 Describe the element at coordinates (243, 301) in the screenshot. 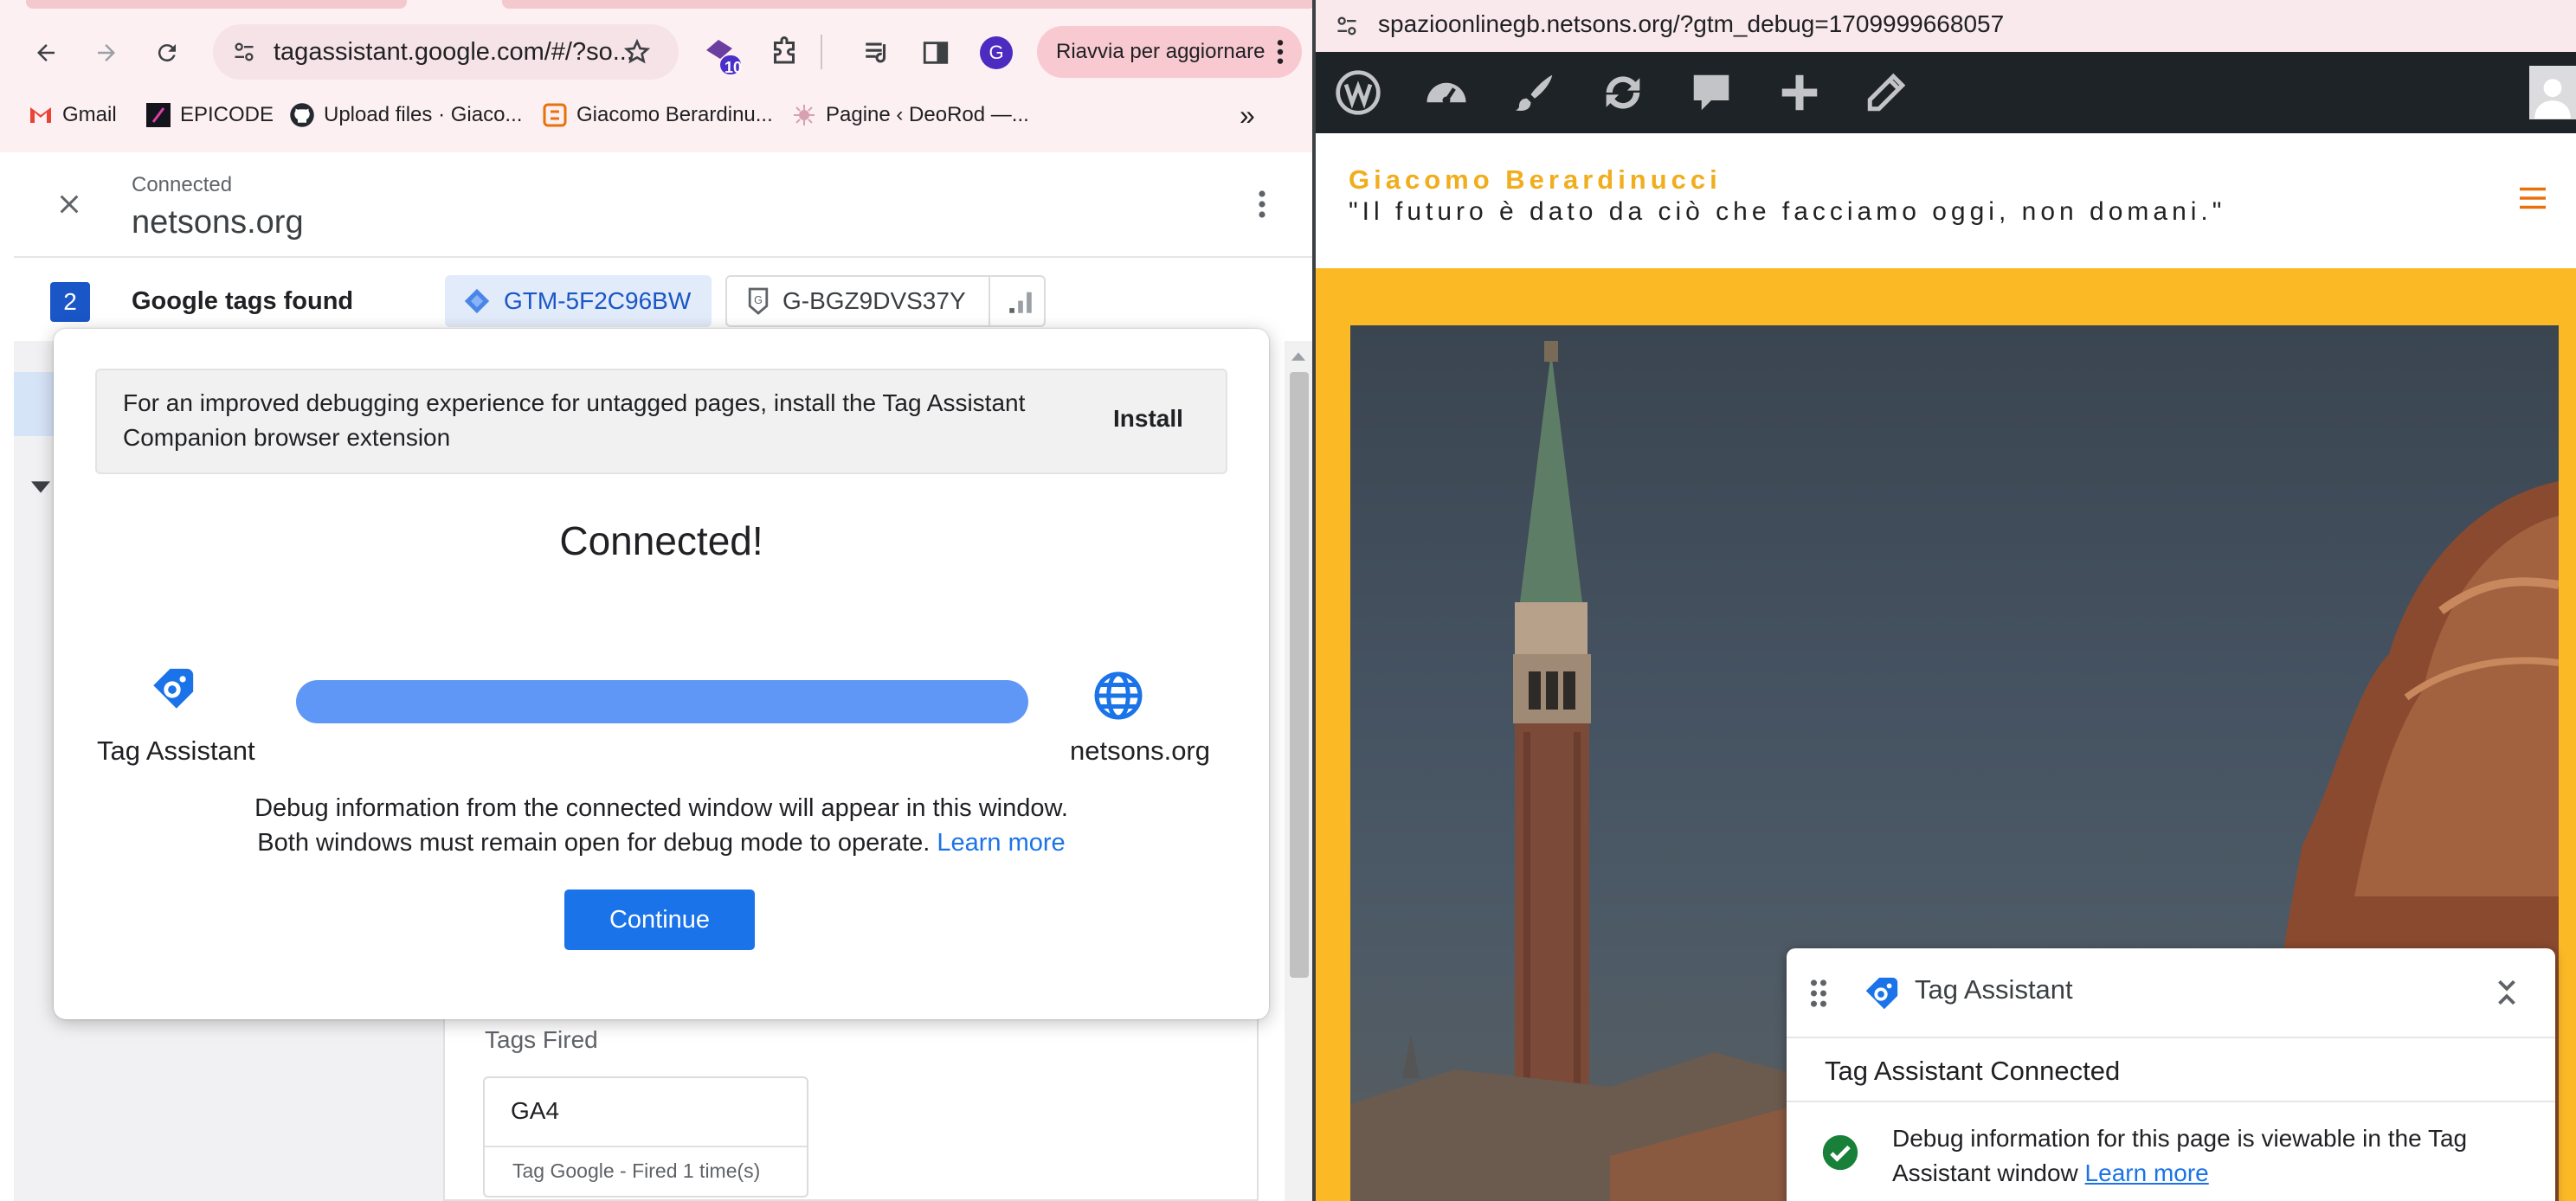

I see `tags-found-label: Google tags found` at that location.